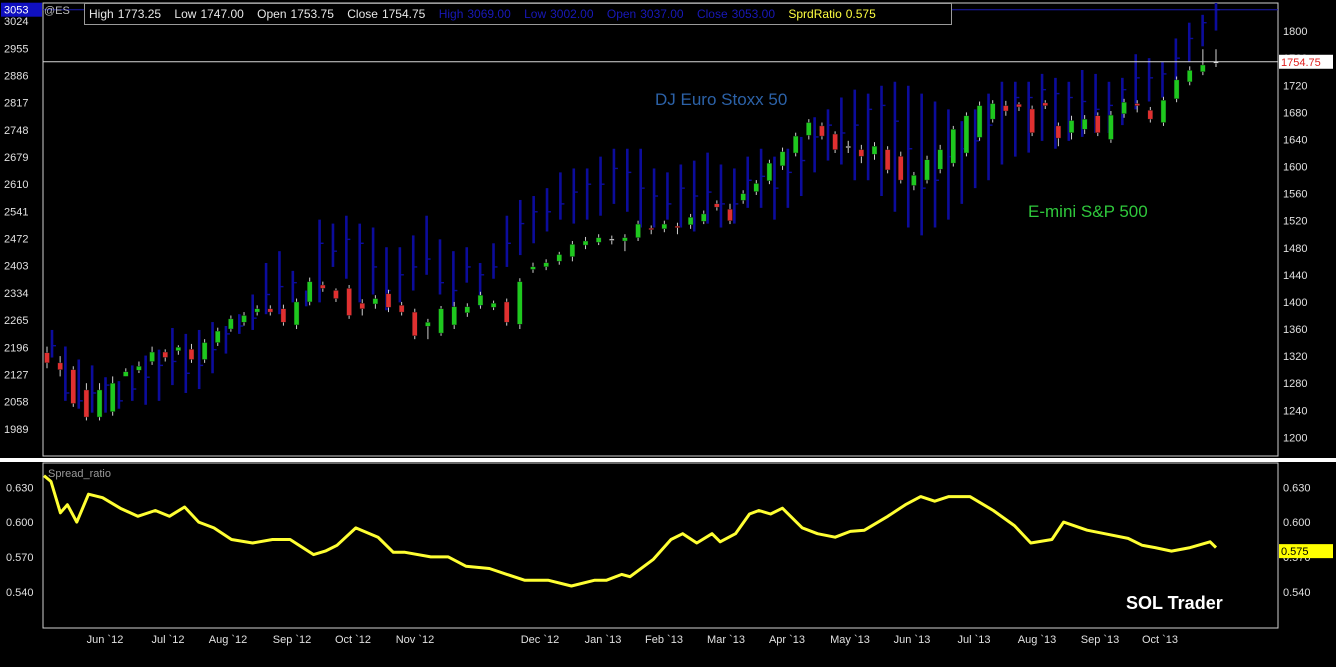 This screenshot has height=667, width=1336. What do you see at coordinates (16, 240) in the screenshot?
I see `left-axis-tick-label: 2472` at bounding box center [16, 240].